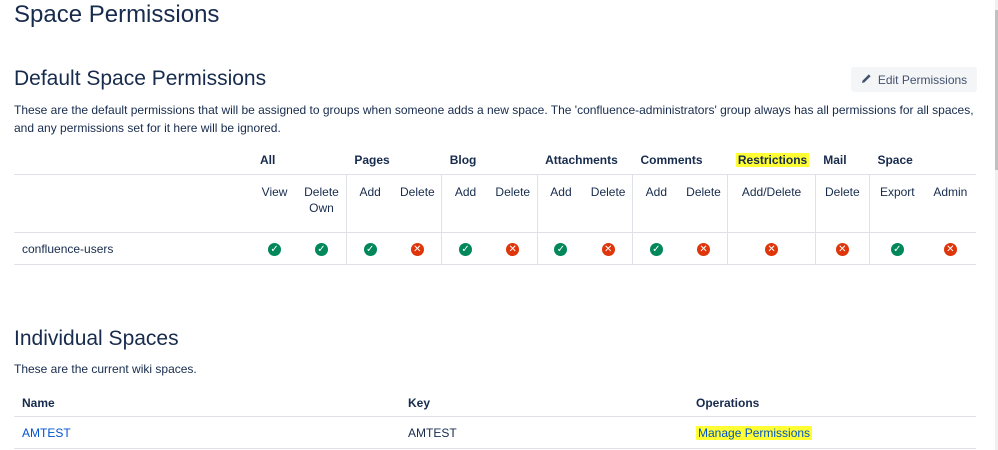 The width and height of the screenshot is (998, 450). I want to click on group-header-all: All, so click(267, 160).